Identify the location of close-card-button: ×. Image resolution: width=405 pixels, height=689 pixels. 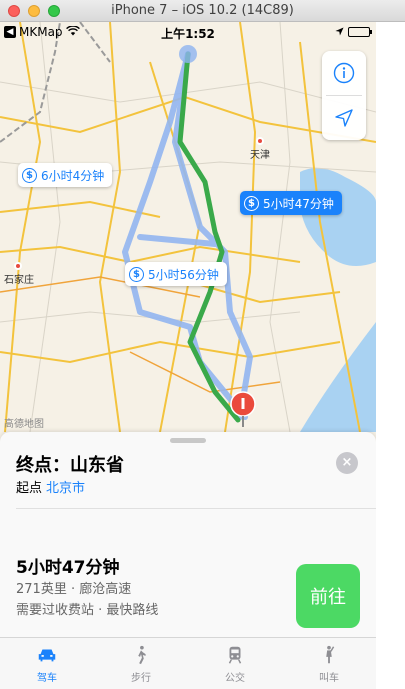
(347, 463).